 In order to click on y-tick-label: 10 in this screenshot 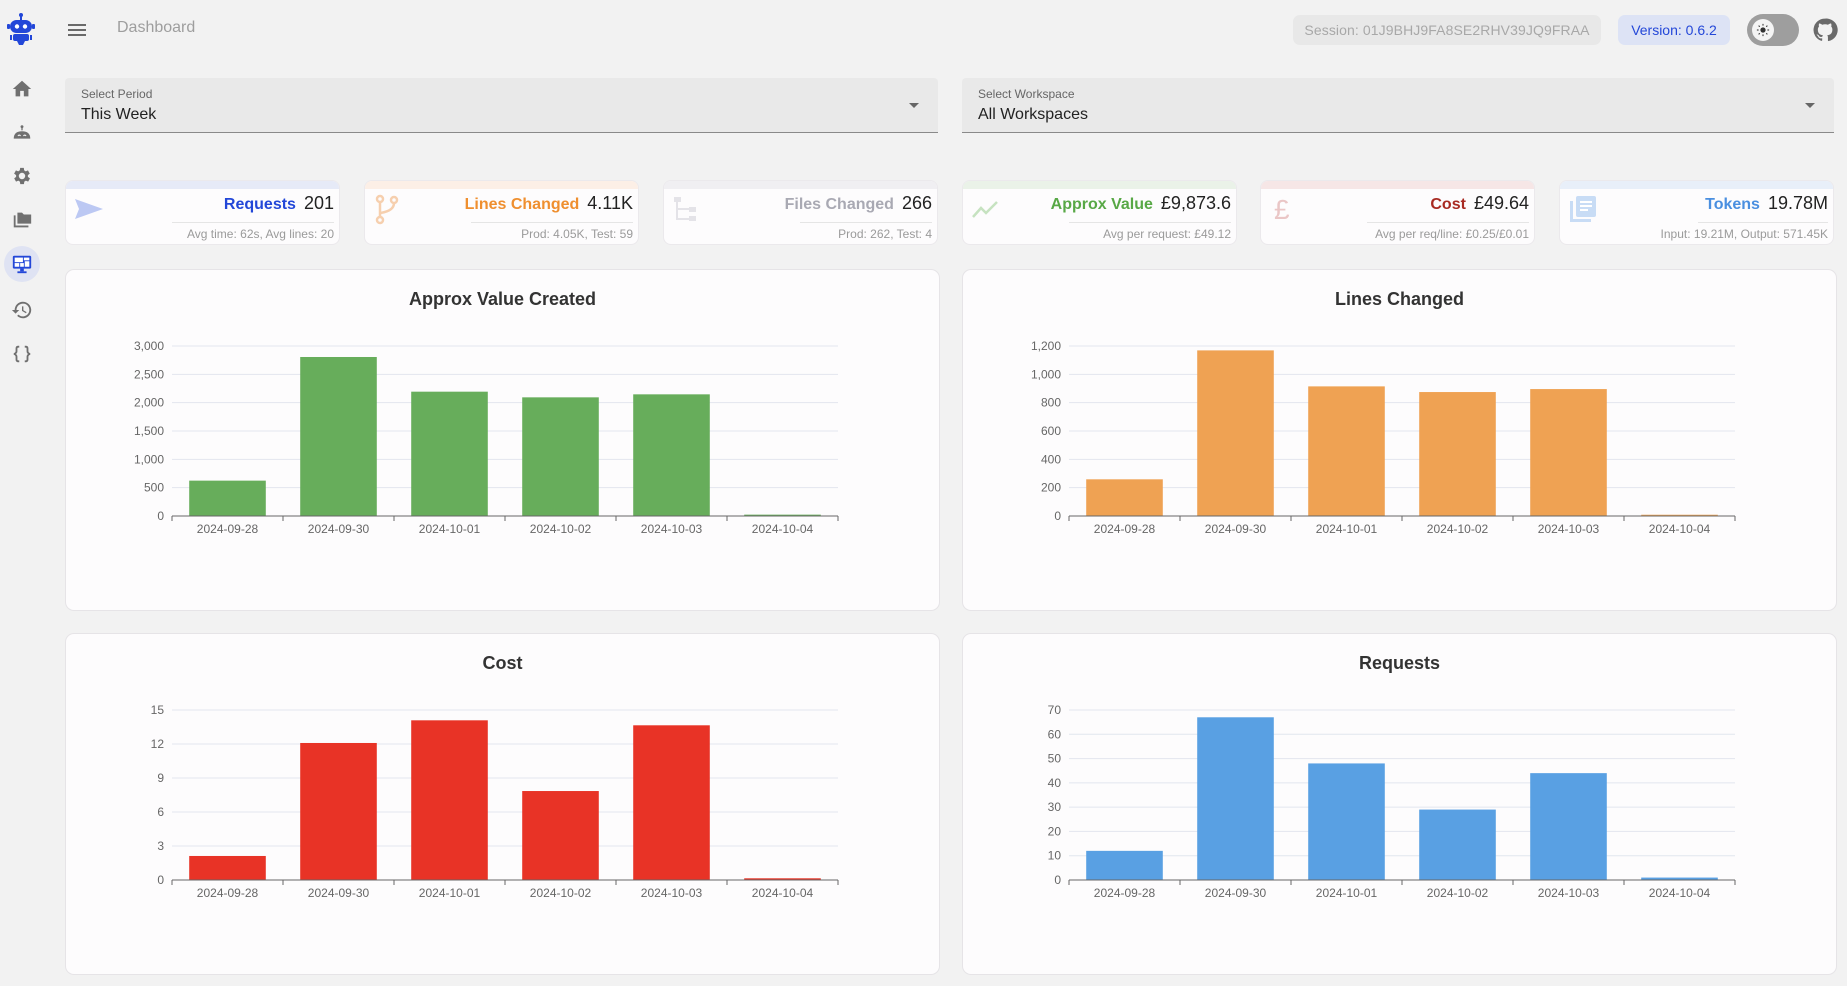, I will do `click(1055, 856)`.